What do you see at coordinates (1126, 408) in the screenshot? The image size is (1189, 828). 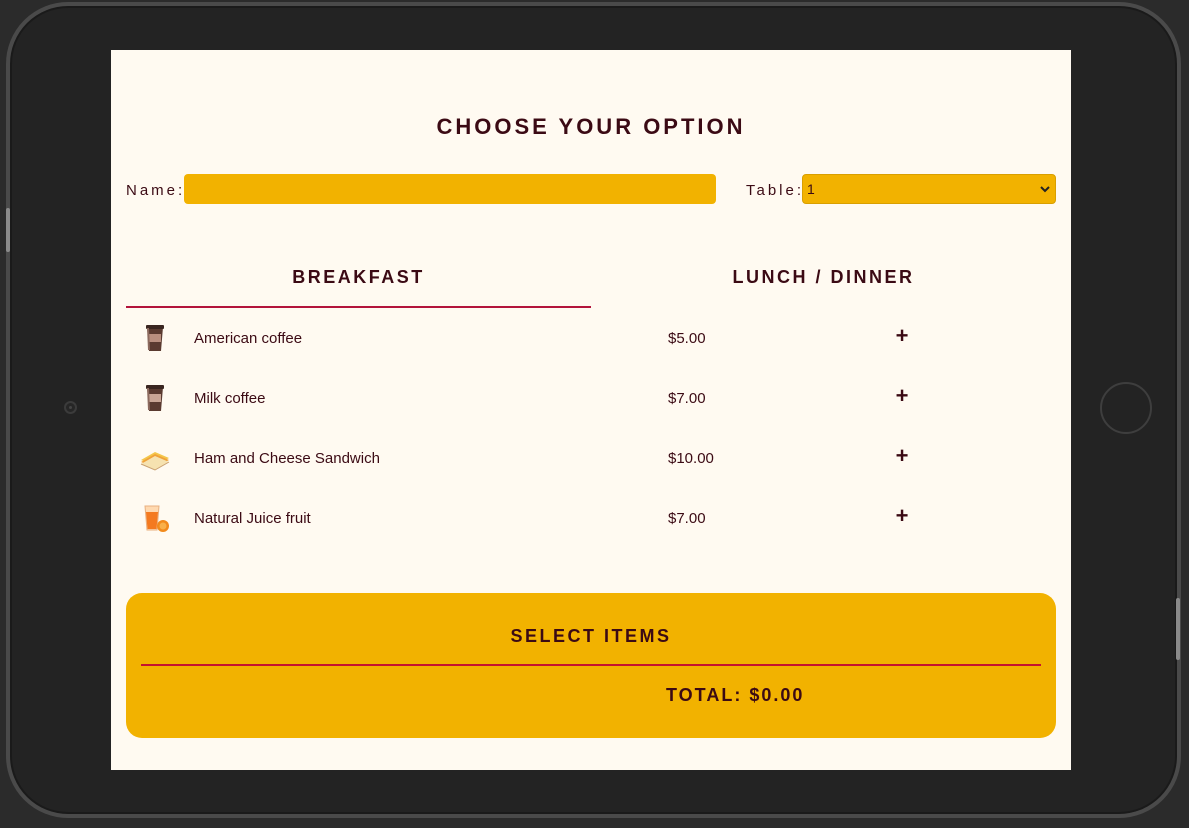 I see `home-button` at bounding box center [1126, 408].